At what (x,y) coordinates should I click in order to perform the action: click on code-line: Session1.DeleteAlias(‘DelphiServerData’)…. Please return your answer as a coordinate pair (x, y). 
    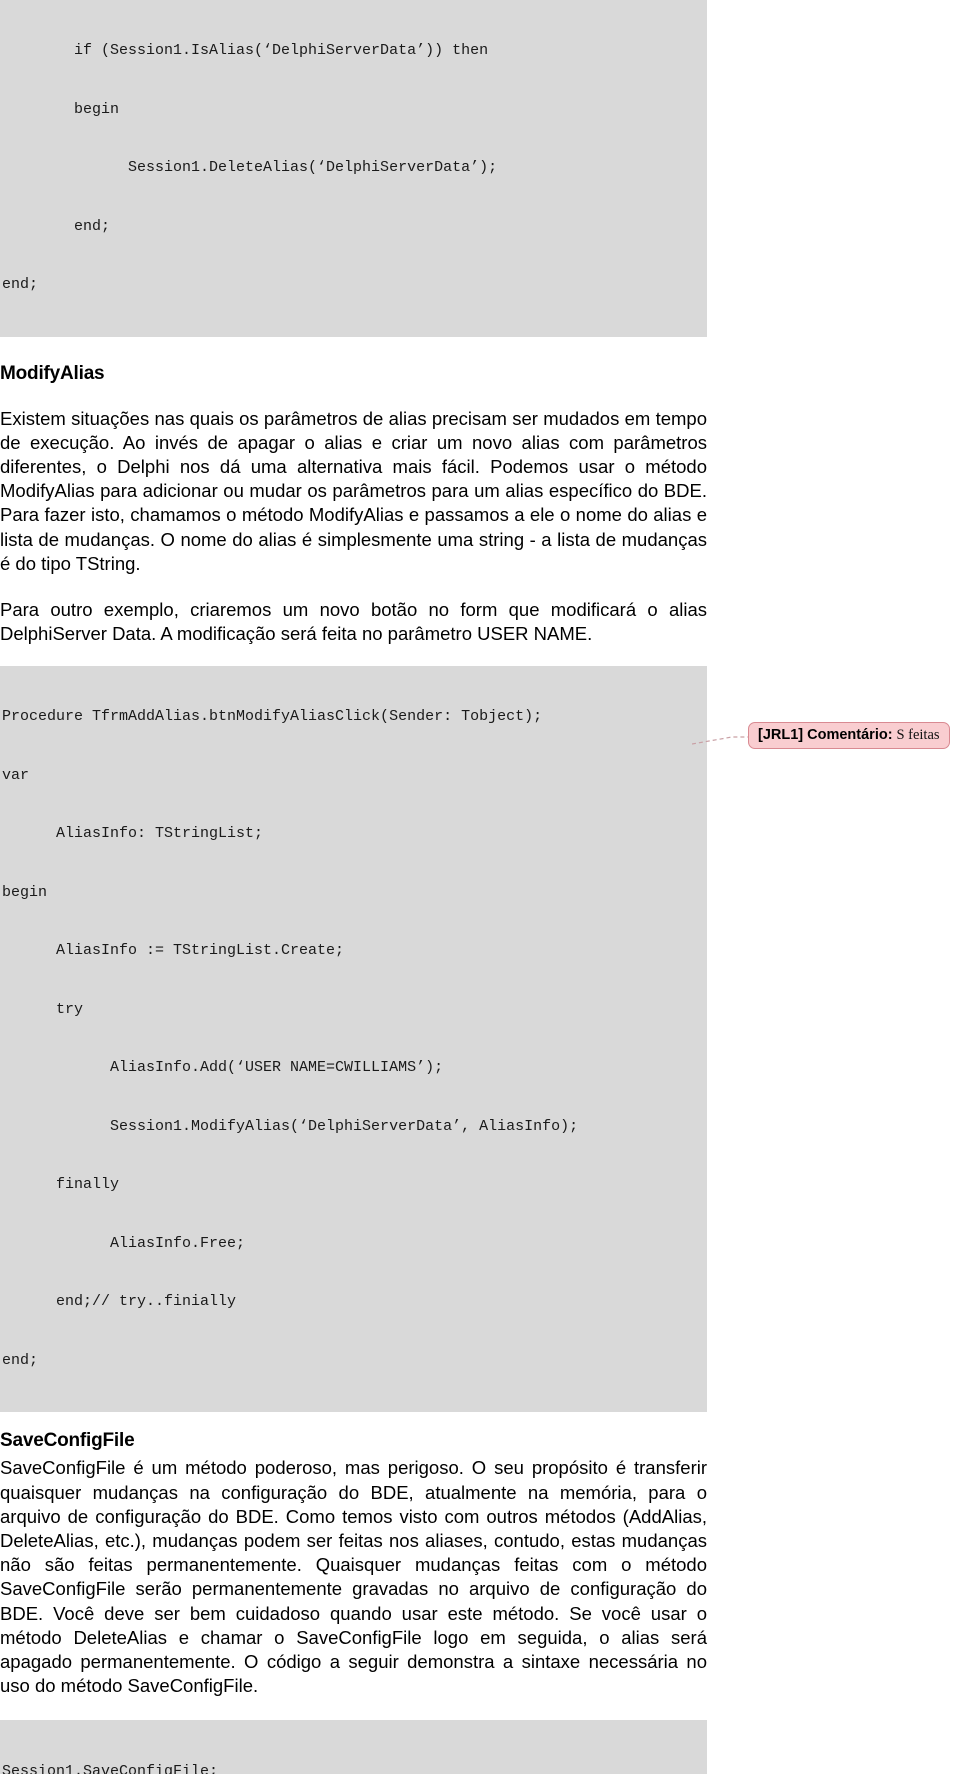
    Looking at the image, I should click on (250, 167).